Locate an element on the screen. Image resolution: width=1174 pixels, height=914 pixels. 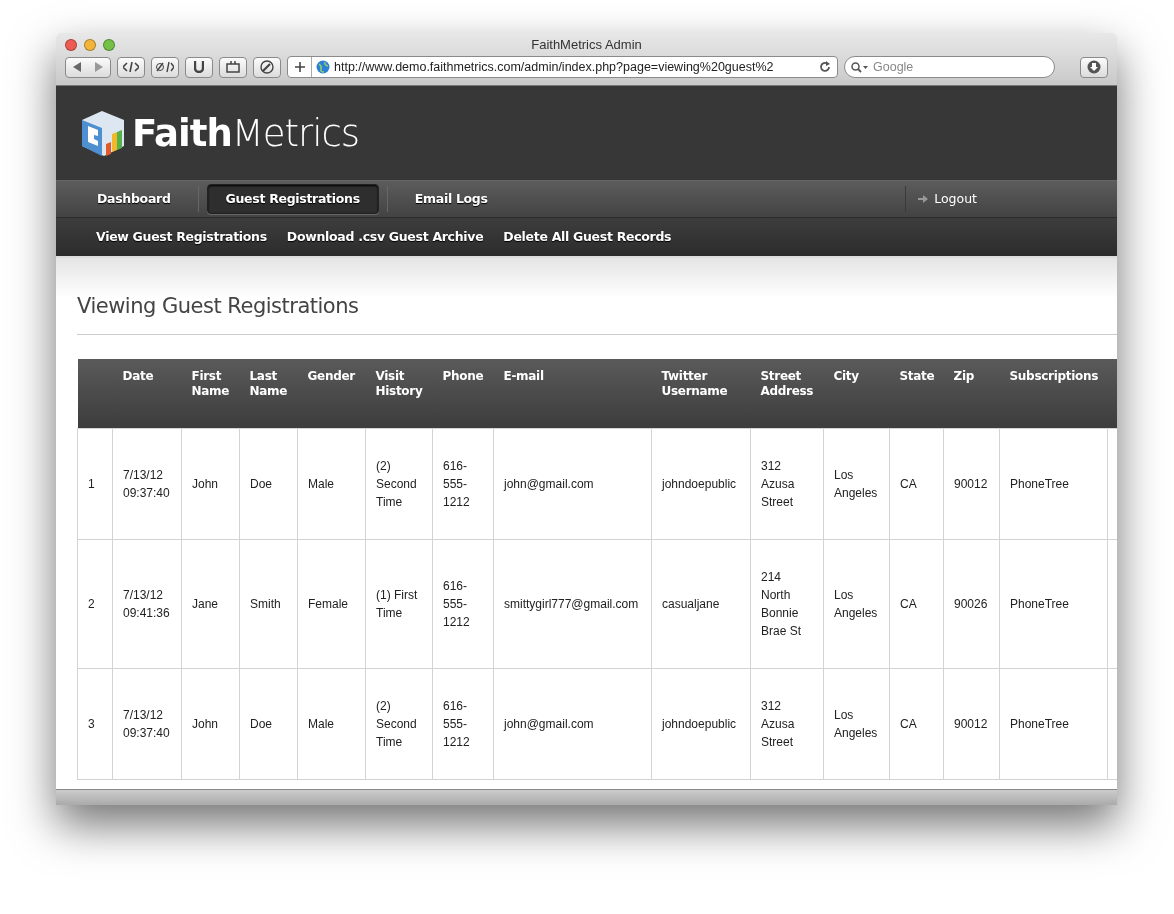
logo-text: FaithMetrics is located at coordinates (246, 133).